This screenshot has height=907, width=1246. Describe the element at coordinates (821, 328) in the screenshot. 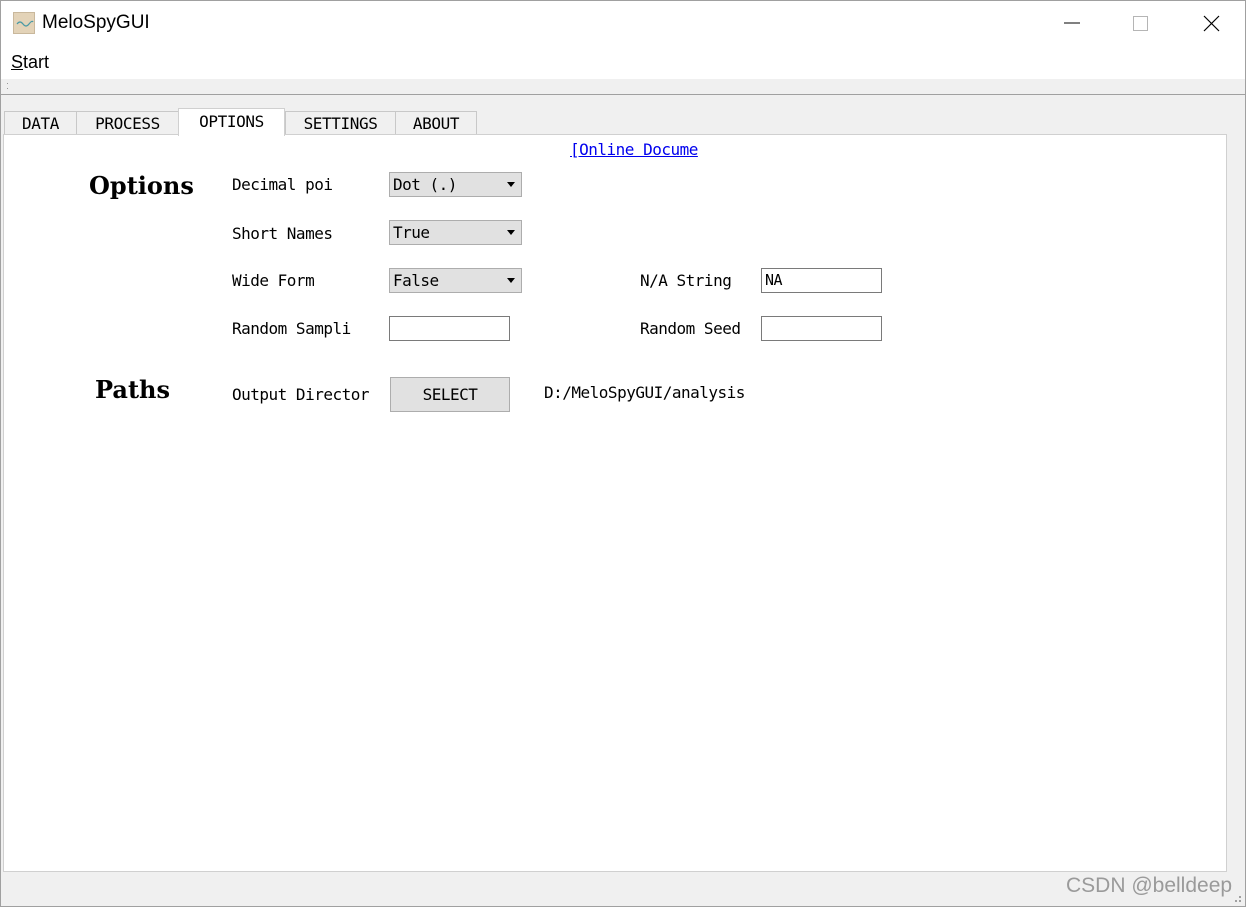

I see `random-seed-input` at that location.